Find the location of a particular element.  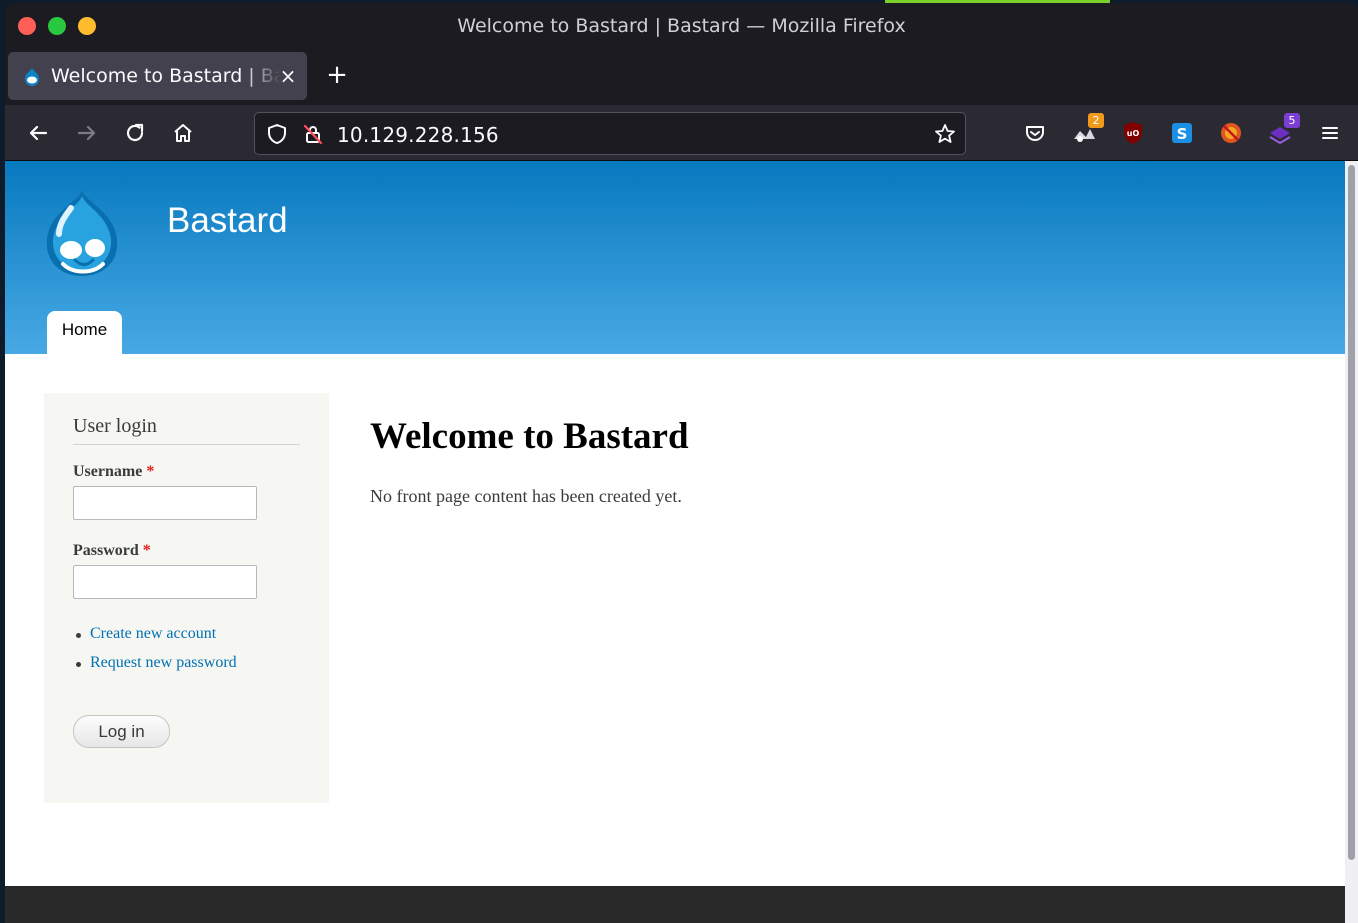

extension-s-icon: S is located at coordinates (1182, 133).